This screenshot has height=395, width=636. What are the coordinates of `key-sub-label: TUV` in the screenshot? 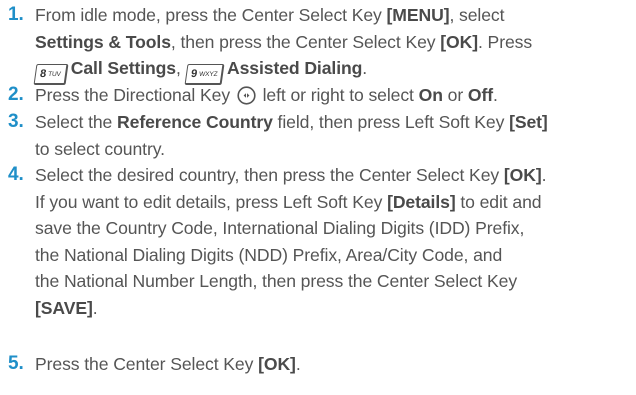 It's located at (54, 75).